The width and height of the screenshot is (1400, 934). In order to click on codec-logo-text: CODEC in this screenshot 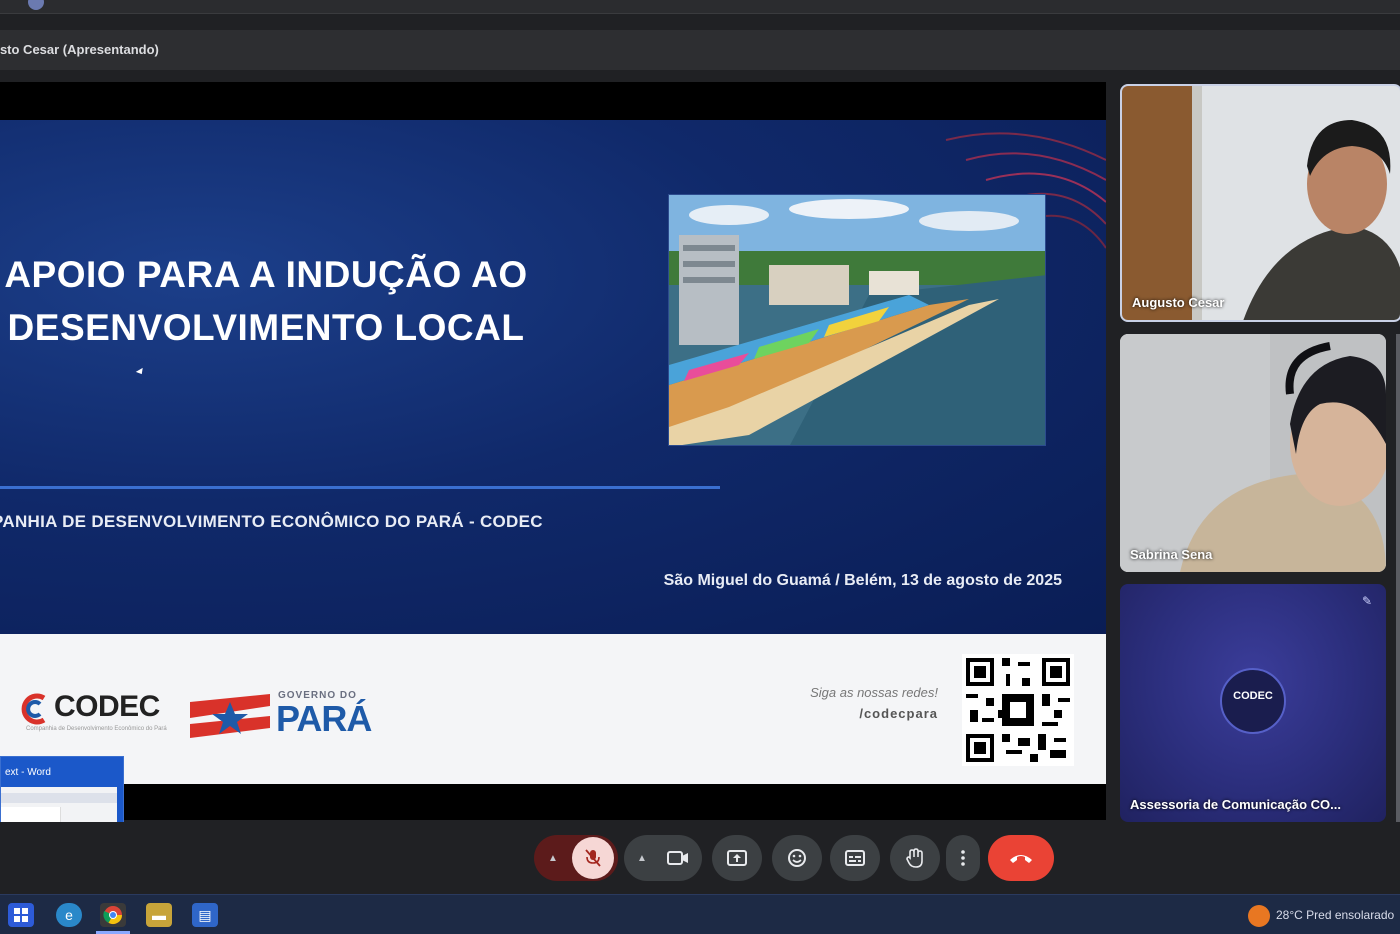, I will do `click(107, 706)`.